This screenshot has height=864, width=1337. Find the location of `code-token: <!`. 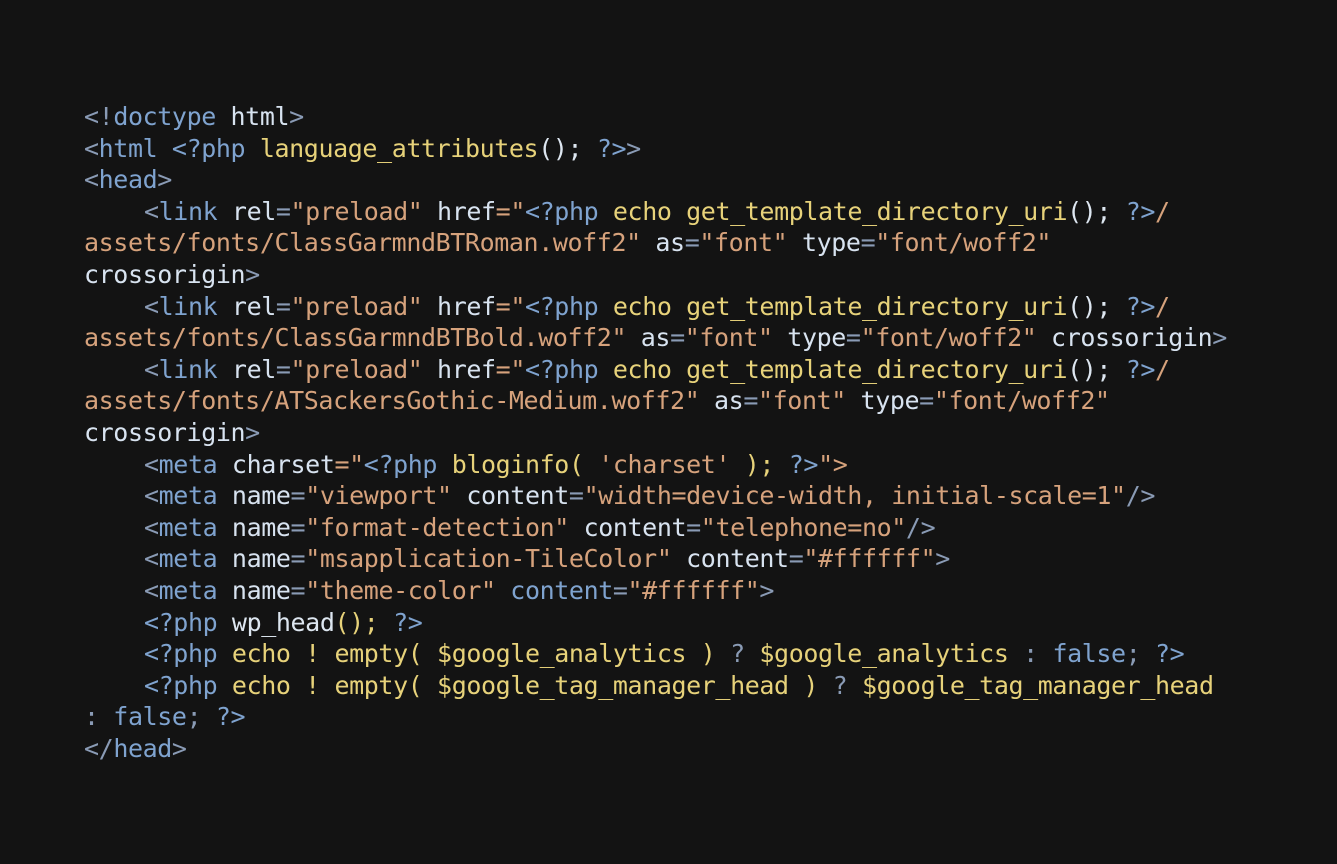

code-token: <! is located at coordinates (99, 116).